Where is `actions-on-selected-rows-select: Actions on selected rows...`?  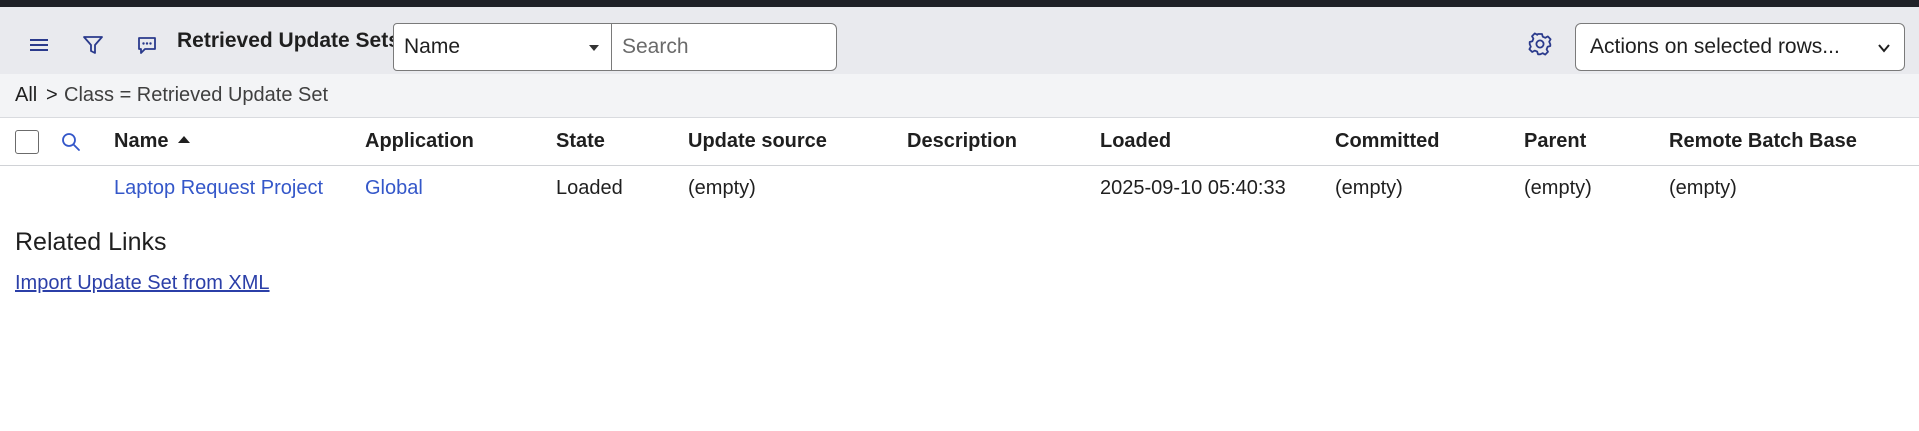
actions-on-selected-rows-select: Actions on selected rows... is located at coordinates (1740, 47).